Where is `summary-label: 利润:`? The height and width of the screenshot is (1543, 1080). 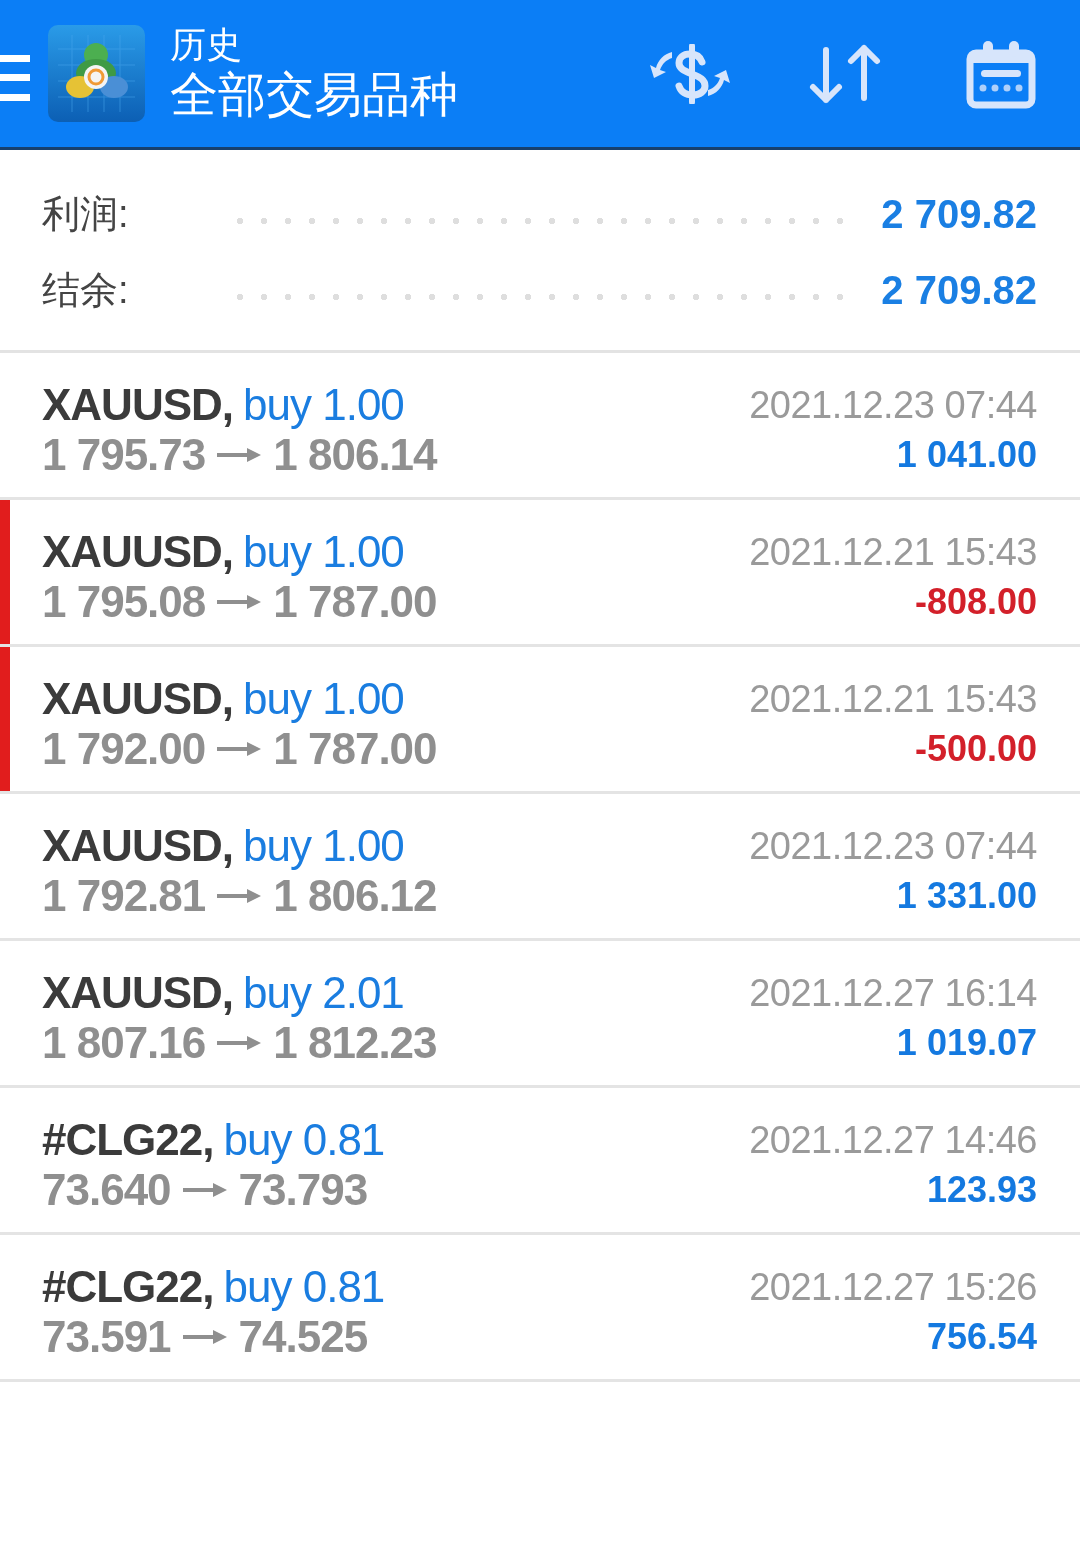 summary-label: 利润: is located at coordinates (86, 214).